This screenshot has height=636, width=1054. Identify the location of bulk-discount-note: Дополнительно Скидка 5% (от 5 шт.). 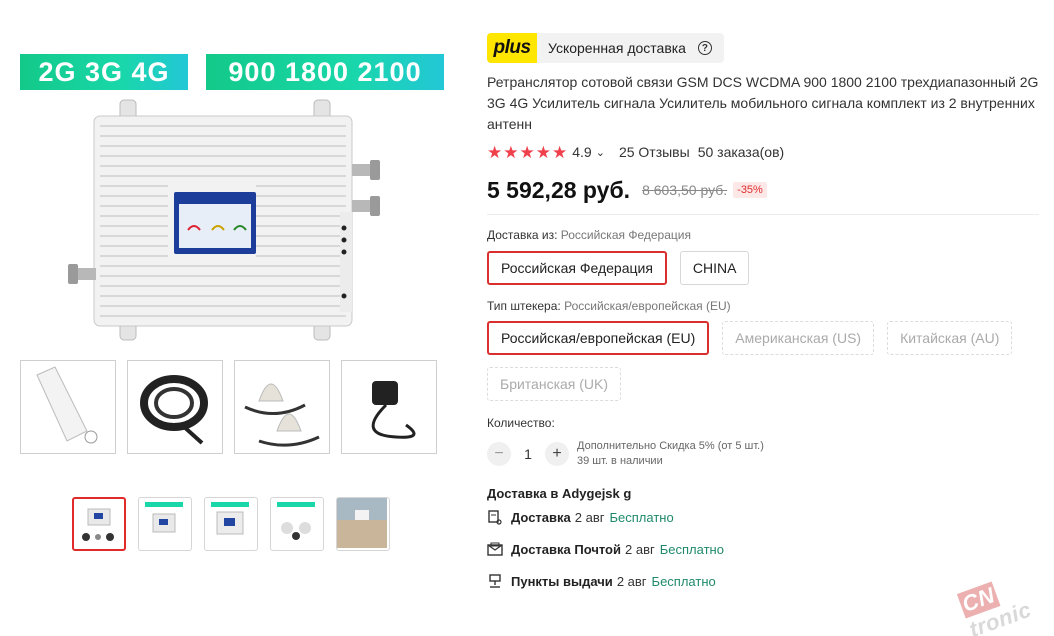
(670, 446).